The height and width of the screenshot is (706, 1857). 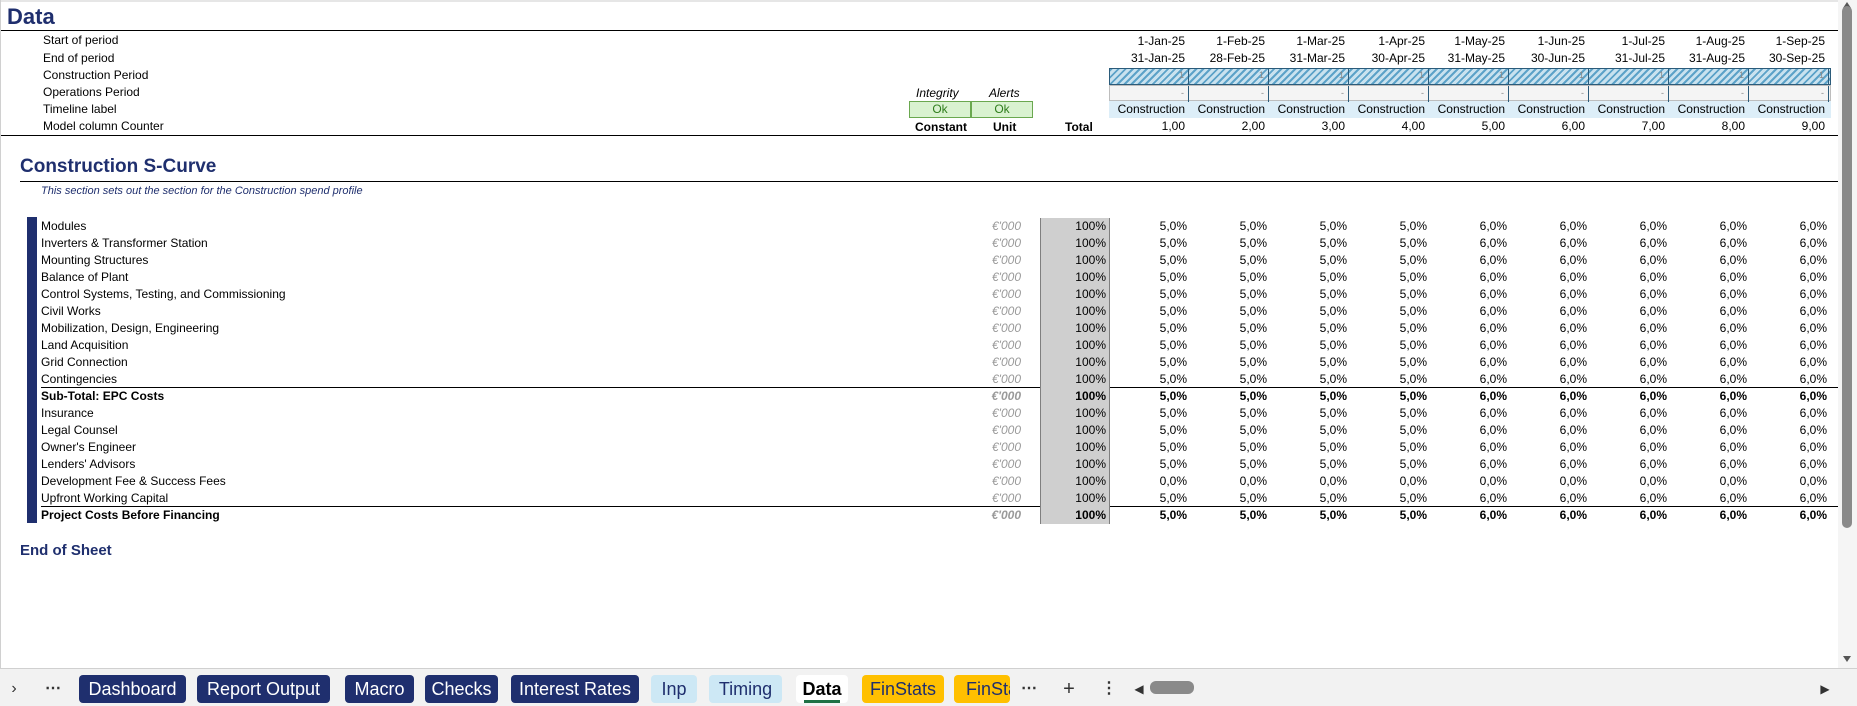 What do you see at coordinates (1825, 689) in the screenshot?
I see `scroll-right-icon: ▶` at bounding box center [1825, 689].